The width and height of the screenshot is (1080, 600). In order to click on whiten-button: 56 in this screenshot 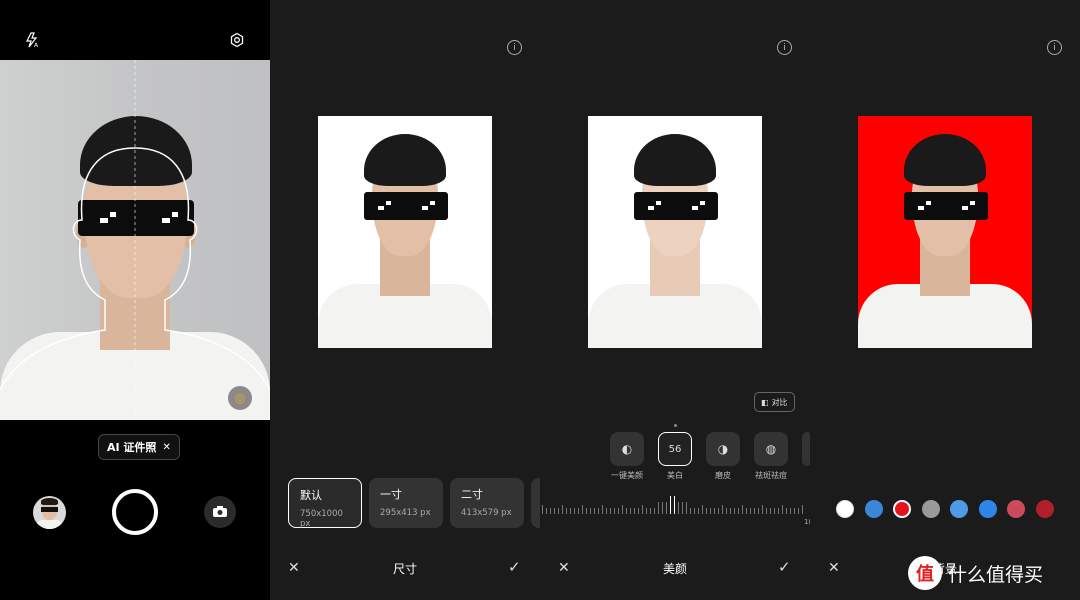, I will do `click(675, 449)`.